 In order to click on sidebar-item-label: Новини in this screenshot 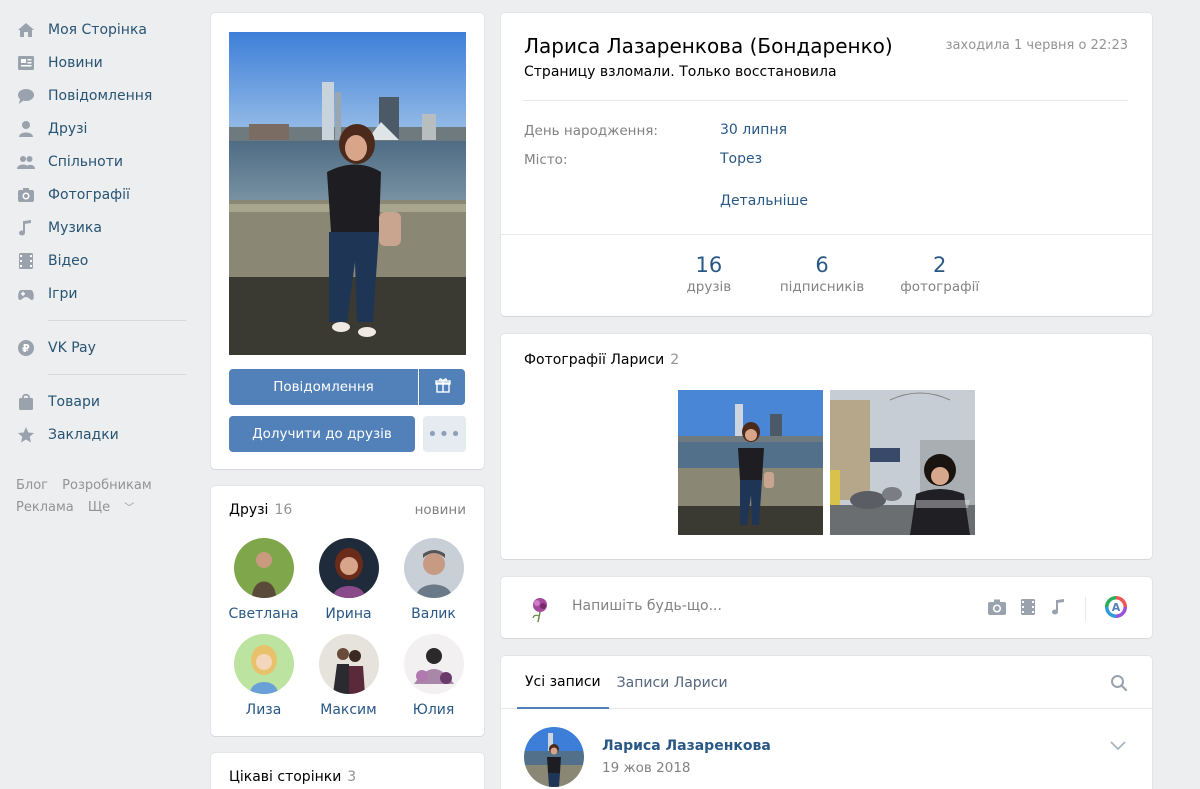, I will do `click(75, 62)`.